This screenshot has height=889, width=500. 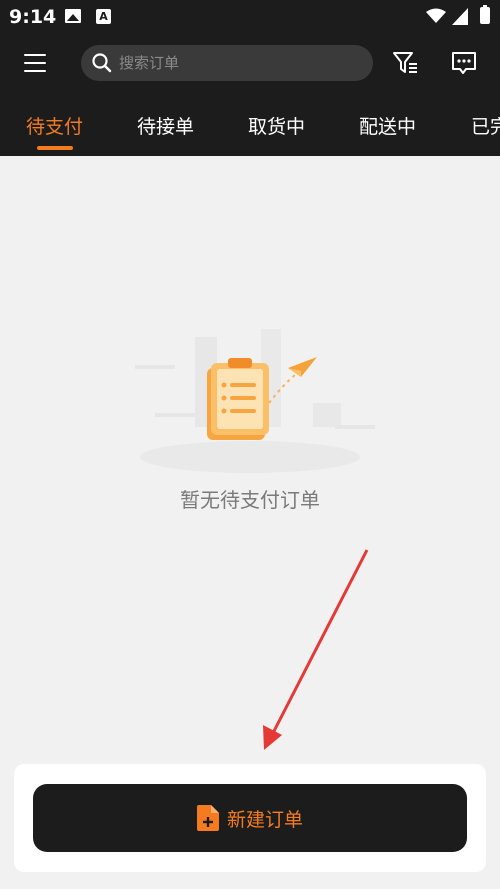 I want to click on new-order-label: 新建订单, so click(x=264, y=819).